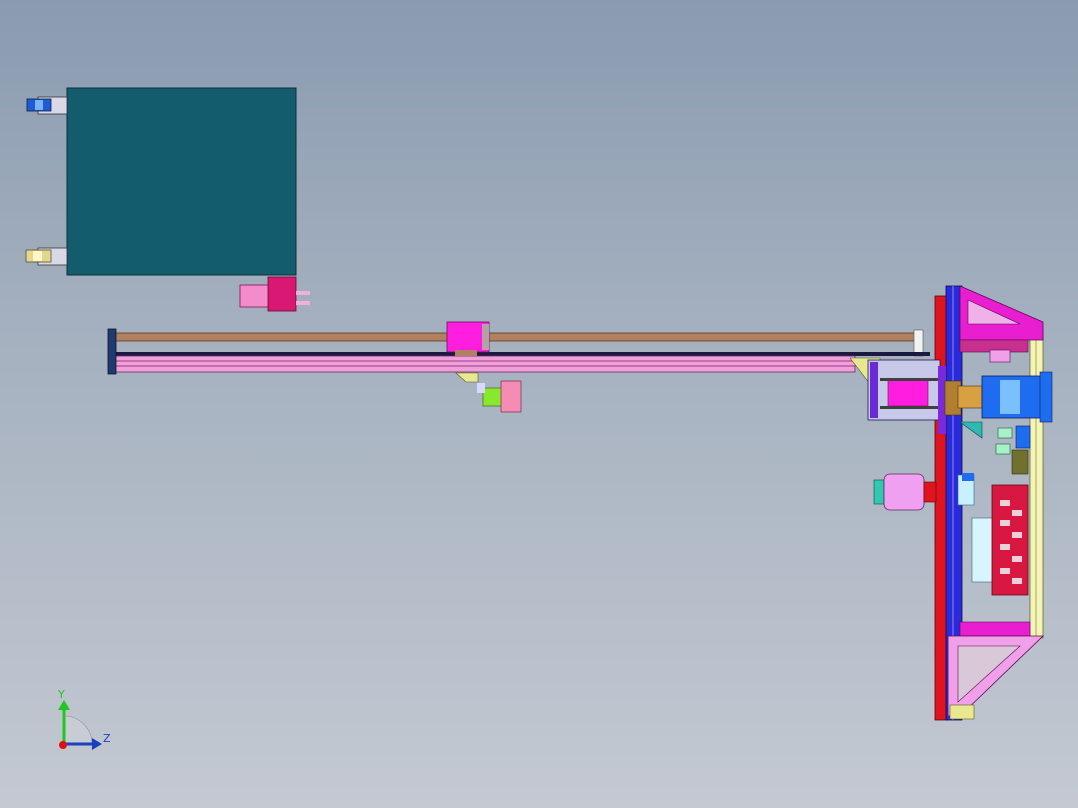  What do you see at coordinates (930, 492) in the screenshot?
I see `side-motor-shaft` at bounding box center [930, 492].